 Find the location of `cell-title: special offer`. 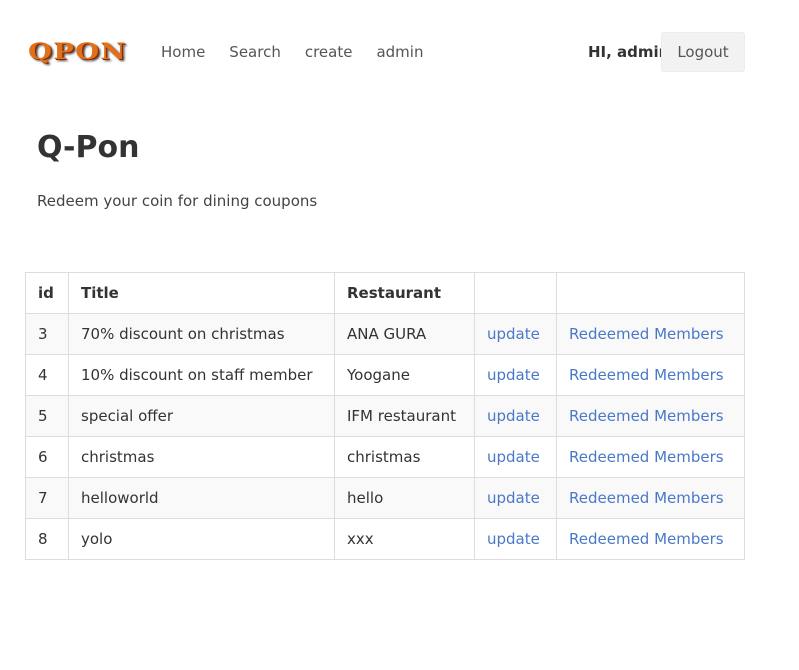

cell-title: special offer is located at coordinates (201, 416).